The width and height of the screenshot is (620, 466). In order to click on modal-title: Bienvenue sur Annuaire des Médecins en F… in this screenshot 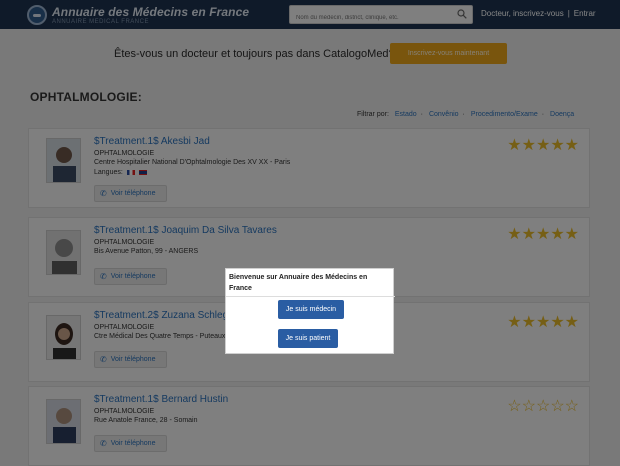, I will do `click(298, 283)`.